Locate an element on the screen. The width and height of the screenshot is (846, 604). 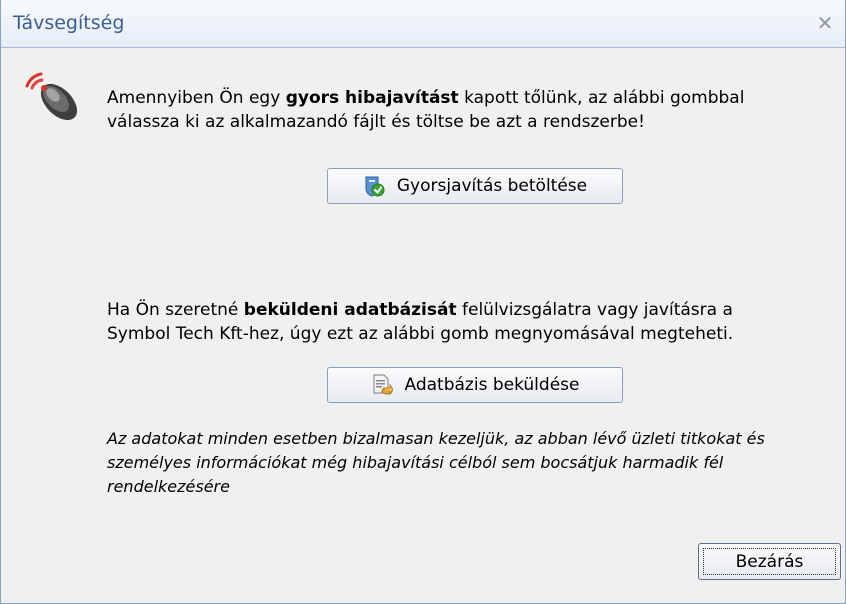
shield-check-icon is located at coordinates (375, 186).